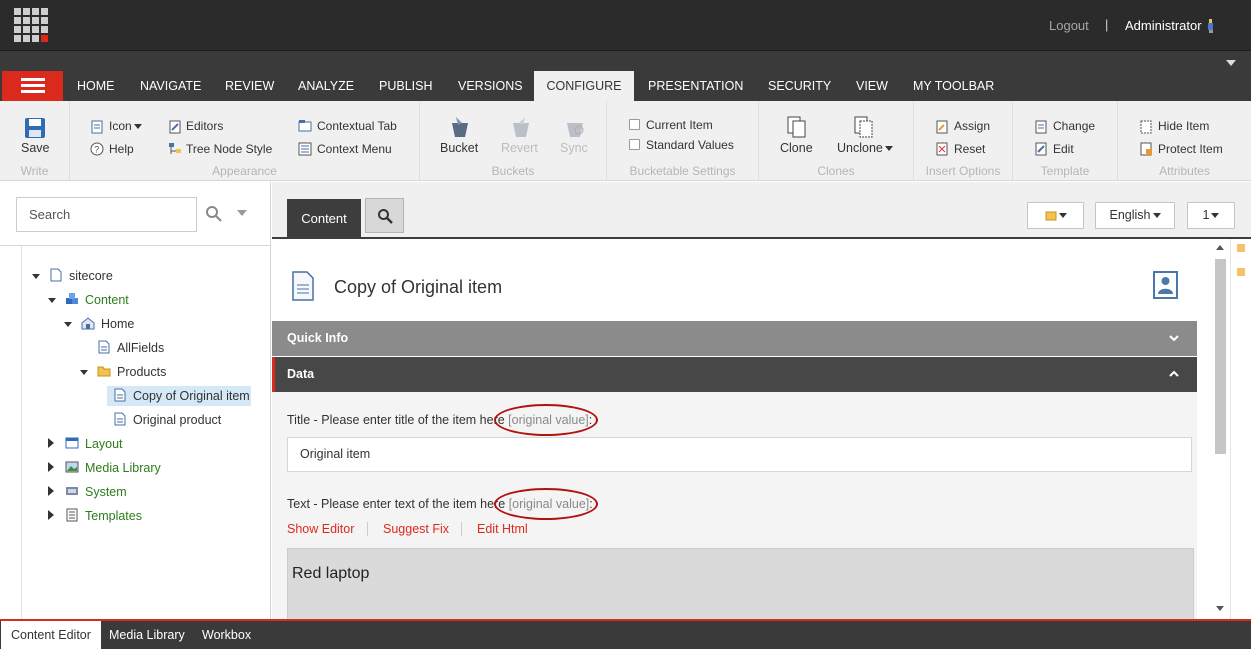 The width and height of the screenshot is (1251, 649). What do you see at coordinates (106, 492) in the screenshot?
I see `tree-node-system: System` at bounding box center [106, 492].